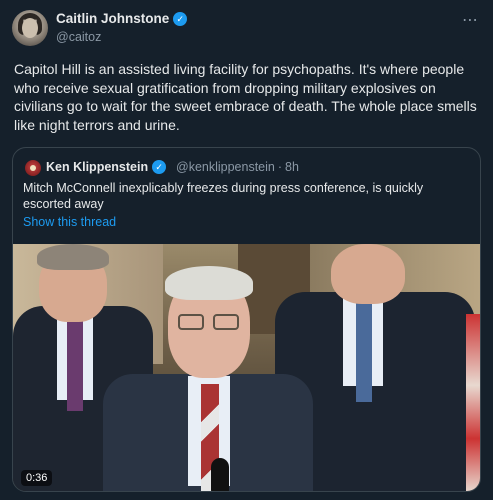 Image resolution: width=493 pixels, height=500 pixels. I want to click on author-name-row: Caitlin Johnstone ✓, so click(122, 18).